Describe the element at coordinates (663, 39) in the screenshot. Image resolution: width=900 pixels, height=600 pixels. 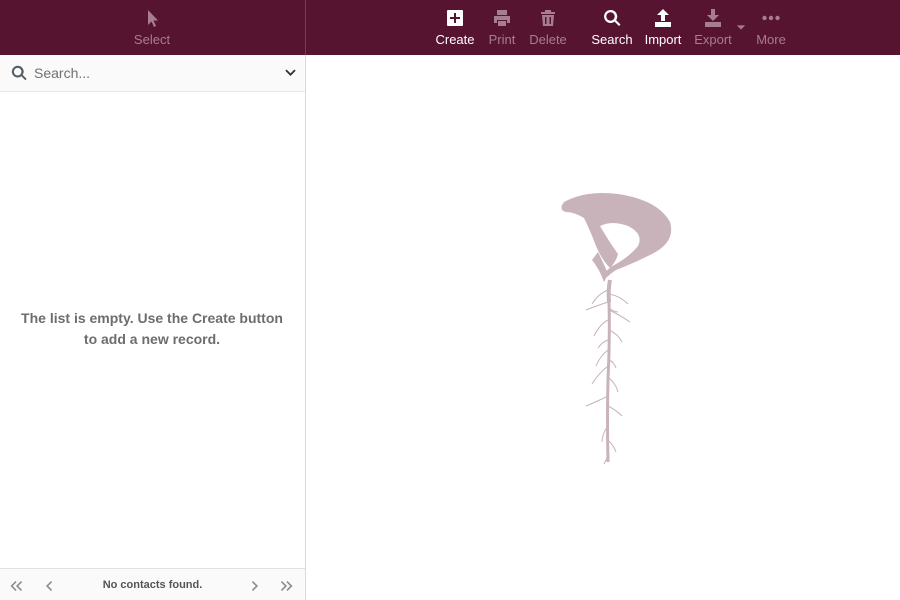
I see `import-label: Import` at that location.